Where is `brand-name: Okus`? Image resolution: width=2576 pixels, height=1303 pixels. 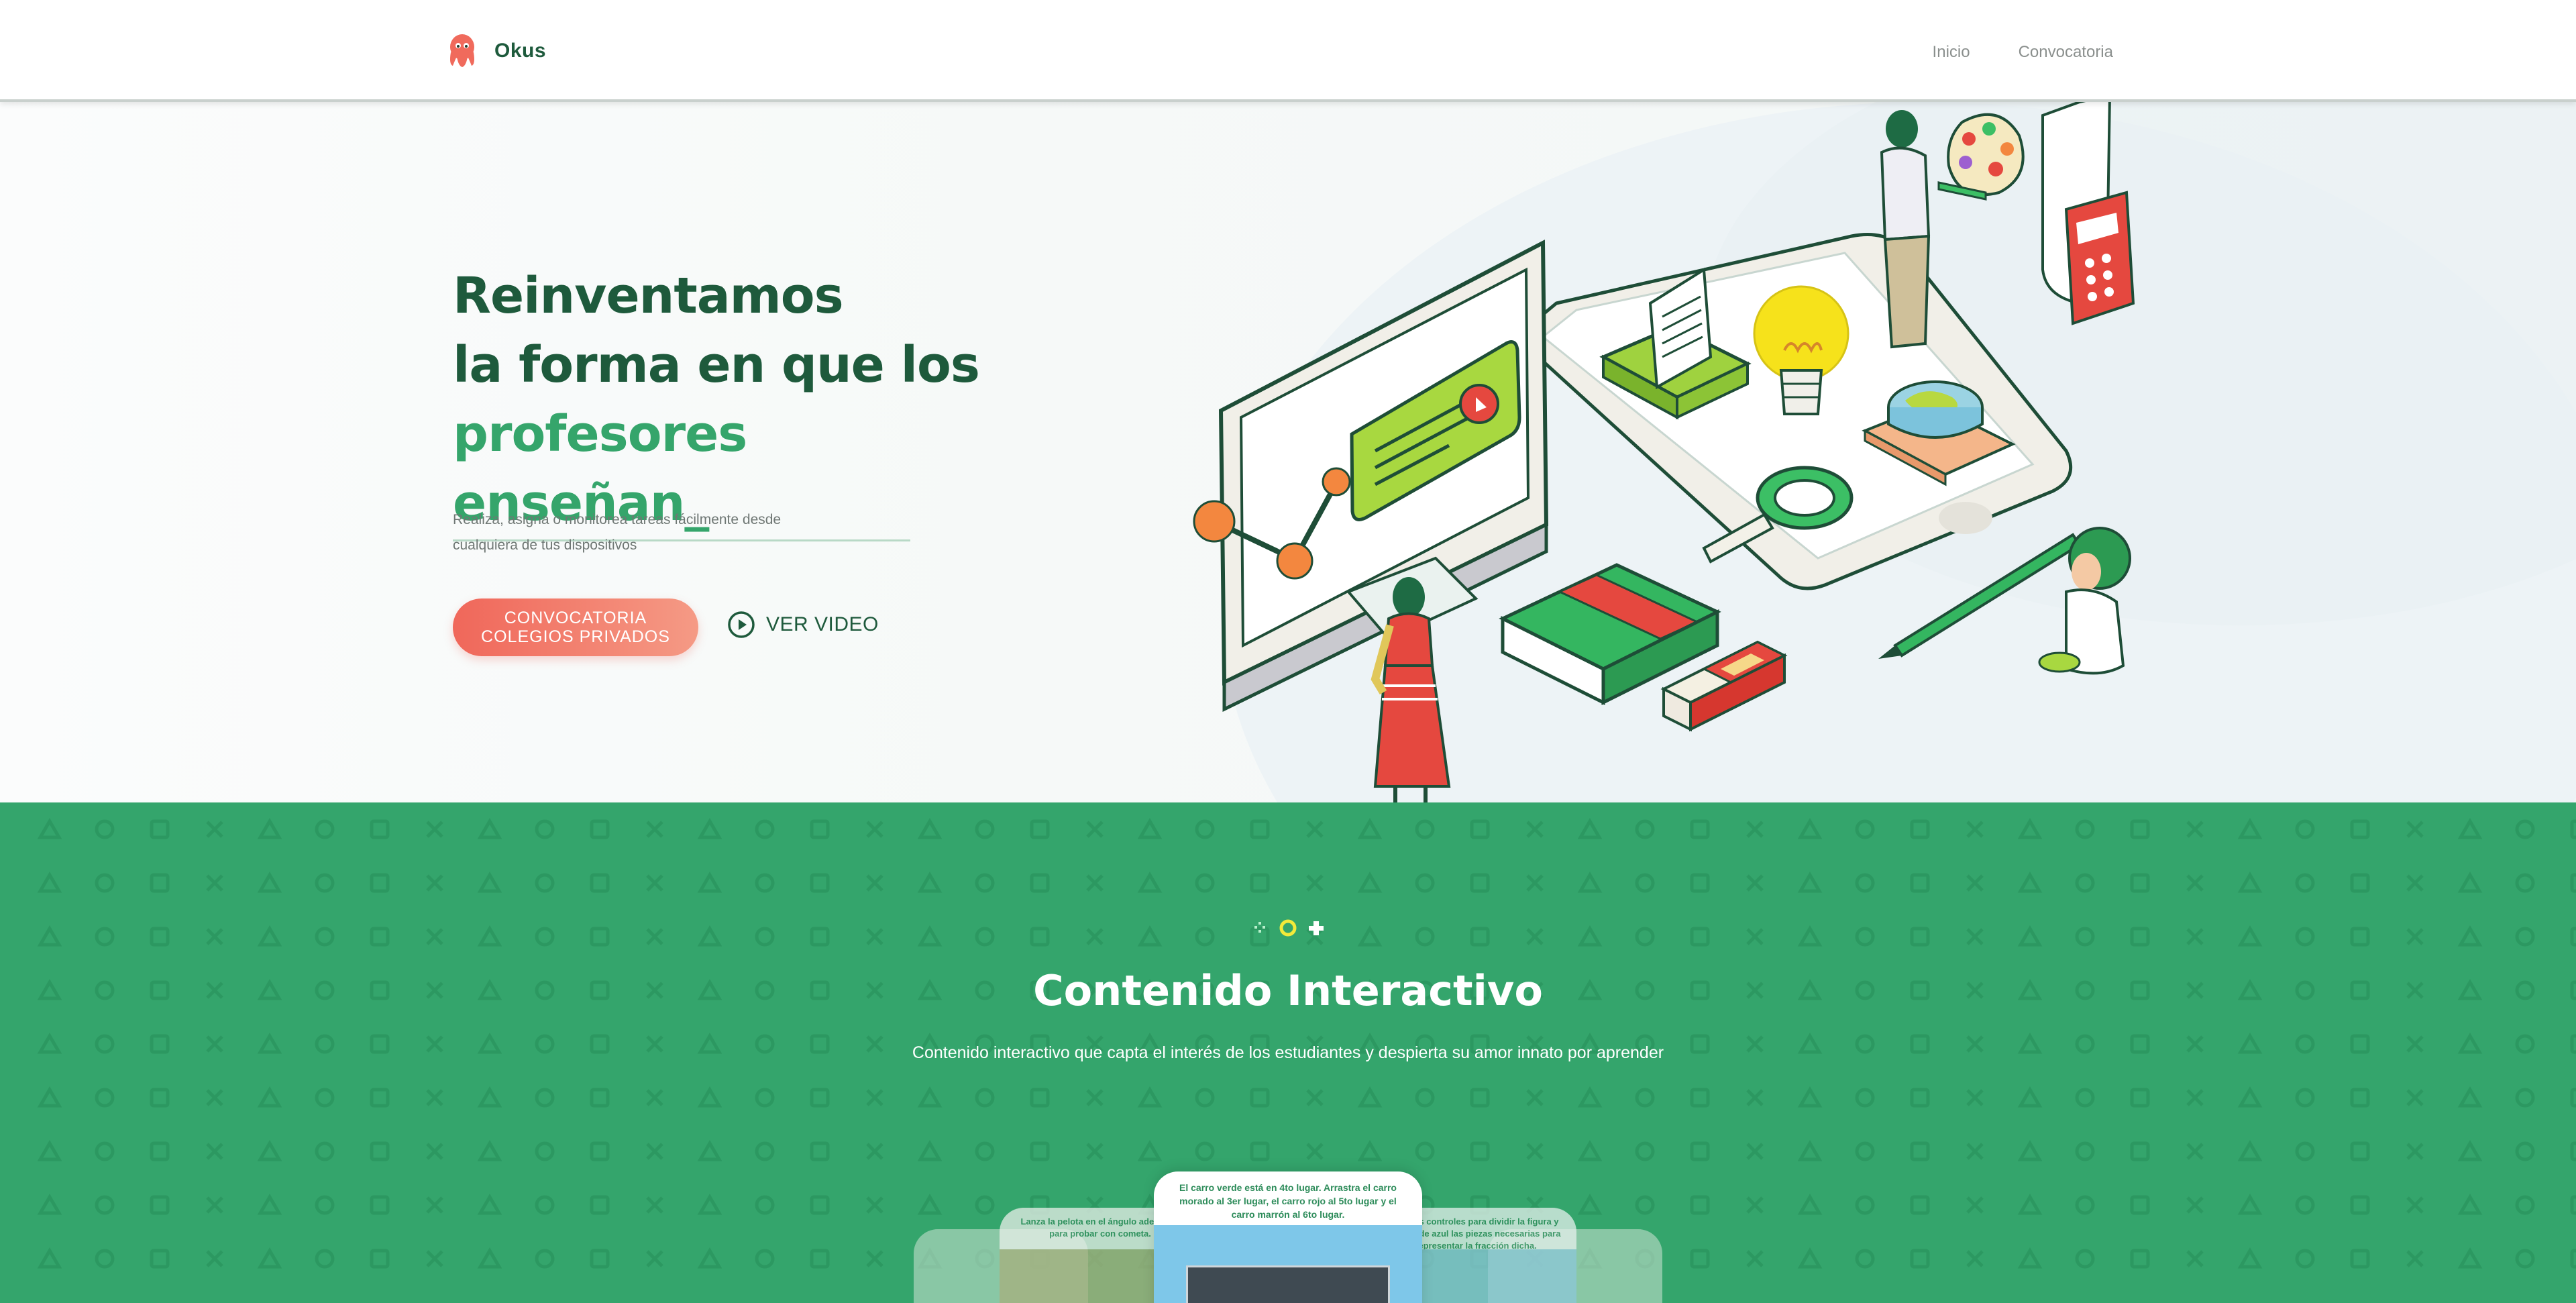
brand-name: Okus is located at coordinates (520, 51).